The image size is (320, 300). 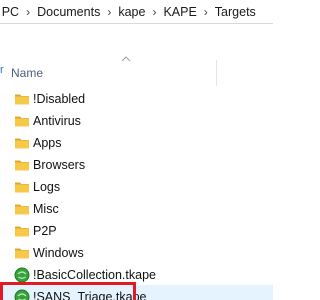 What do you see at coordinates (179, 12) in the screenshot?
I see `breadcrumb-kape-upper: KAPE` at bounding box center [179, 12].